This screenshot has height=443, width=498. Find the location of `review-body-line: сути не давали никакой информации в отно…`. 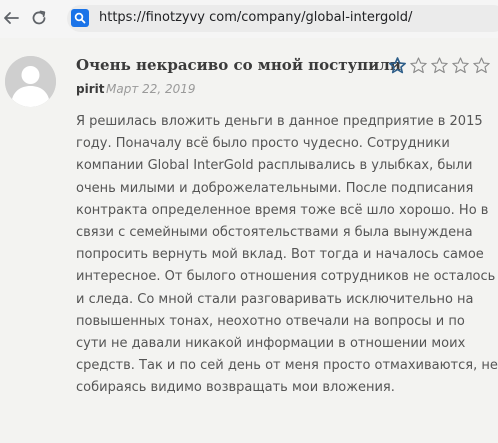

review-body-line: сути не давали никакой информации в отно… is located at coordinates (271, 344).